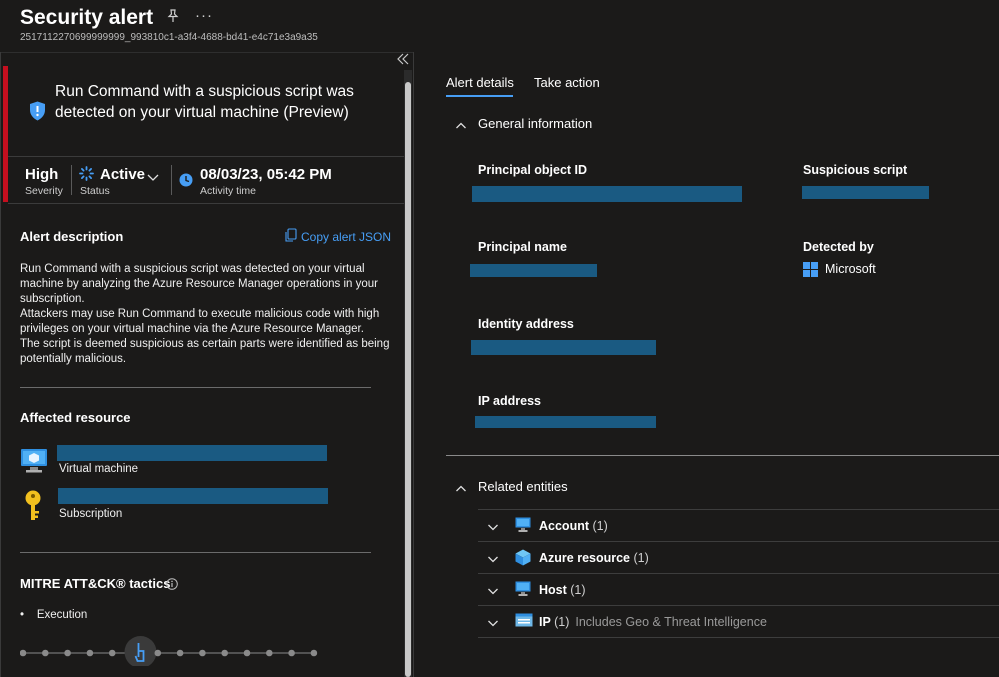  Describe the element at coordinates (62, 615) in the screenshot. I see `tactic-name: Execution` at that location.